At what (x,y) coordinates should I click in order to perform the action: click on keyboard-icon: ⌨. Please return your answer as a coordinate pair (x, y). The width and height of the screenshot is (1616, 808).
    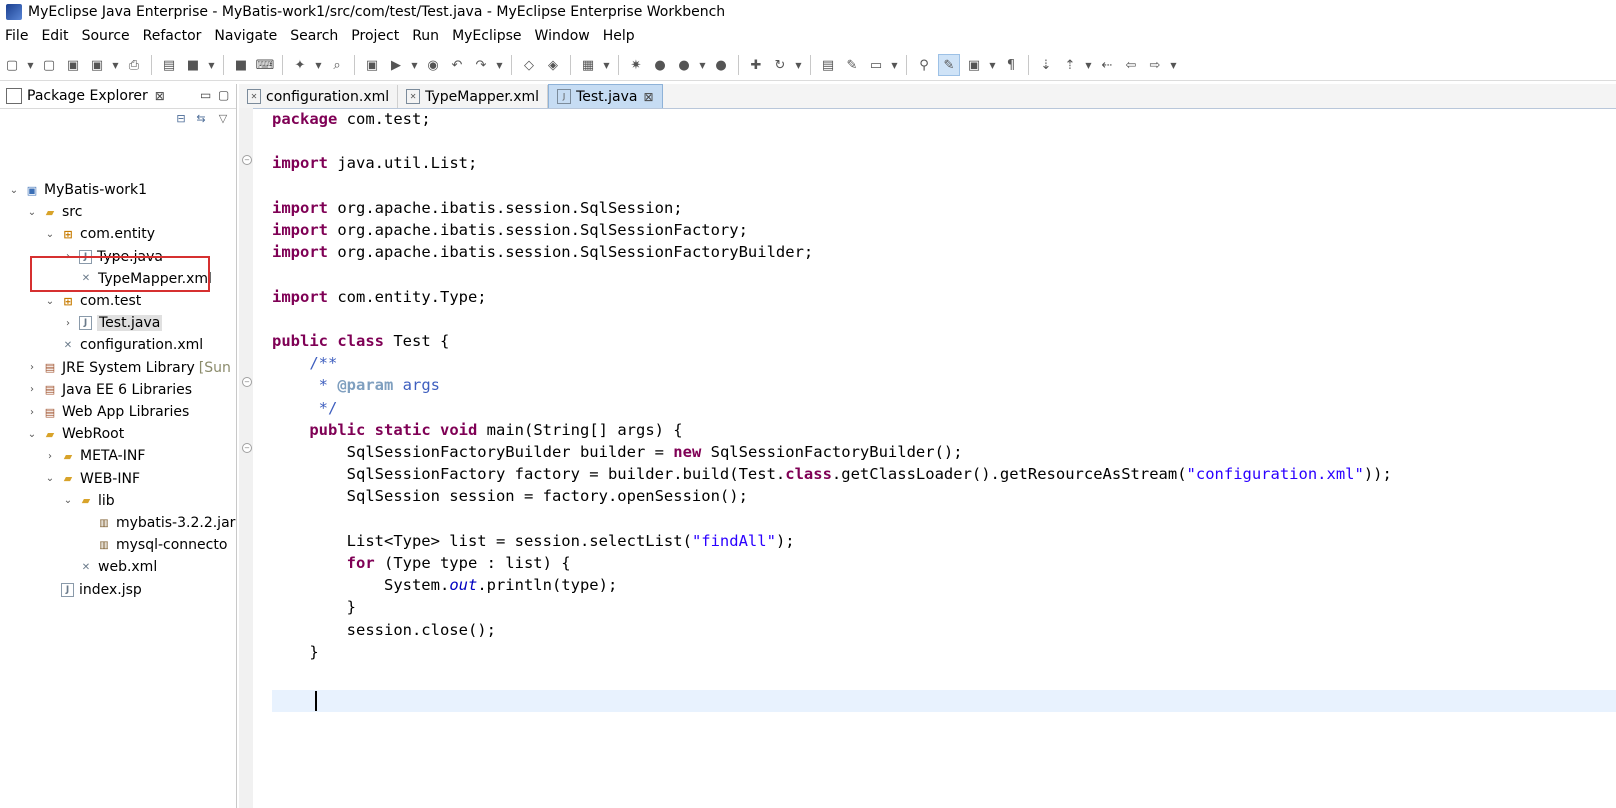
    Looking at the image, I should click on (265, 65).